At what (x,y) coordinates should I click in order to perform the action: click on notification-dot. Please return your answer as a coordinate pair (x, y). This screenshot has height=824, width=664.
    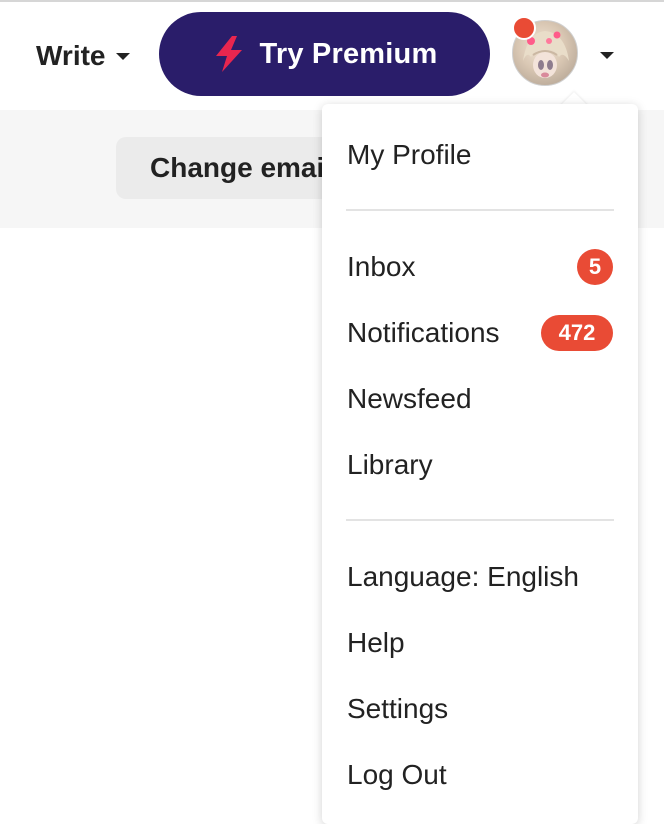
    Looking at the image, I should click on (524, 28).